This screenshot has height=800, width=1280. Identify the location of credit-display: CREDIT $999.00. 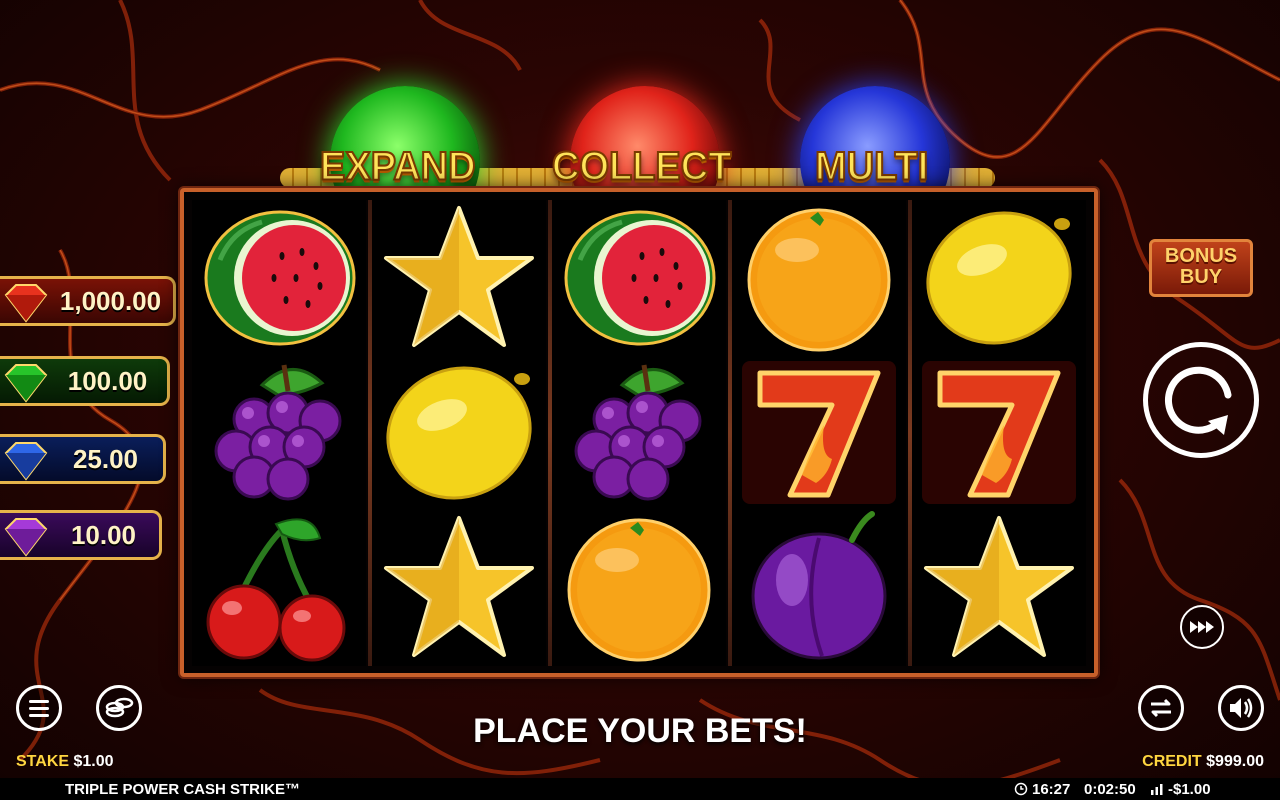
(1203, 762).